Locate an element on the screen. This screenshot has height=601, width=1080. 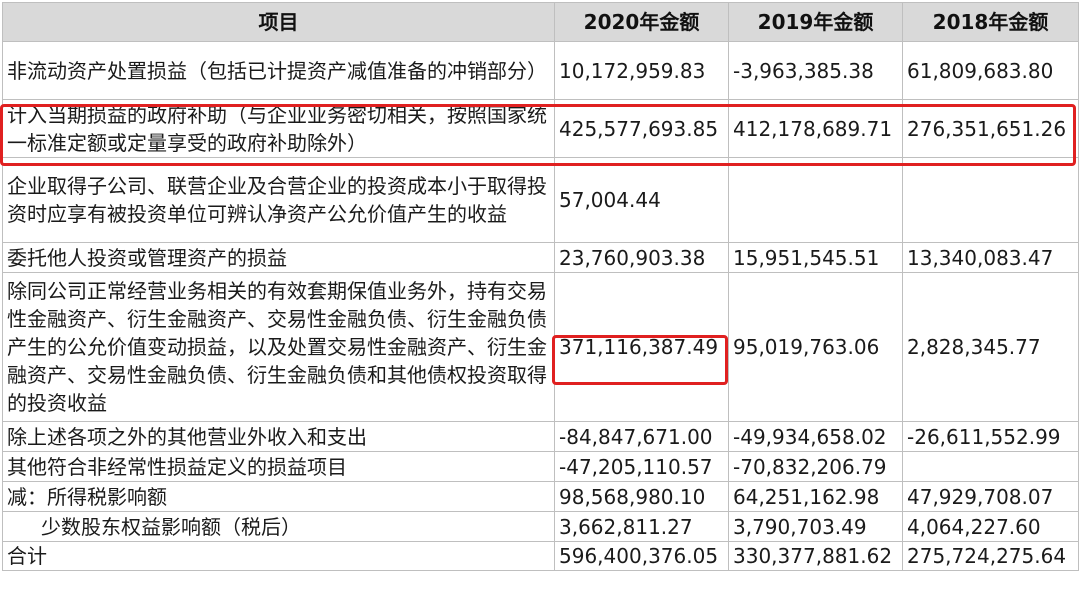
header-row: 项目 2020年金额 2019年金额 2018年金额 is located at coordinates (540, 22).